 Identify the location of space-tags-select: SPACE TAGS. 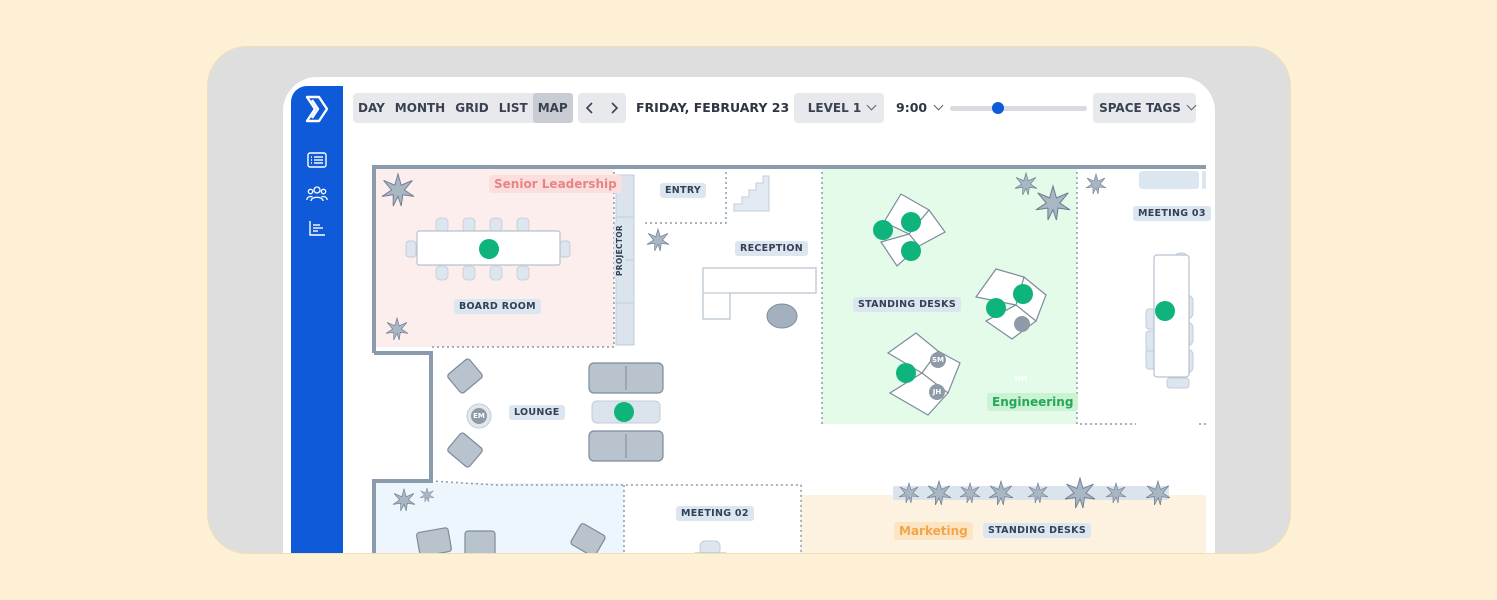
(1145, 108).